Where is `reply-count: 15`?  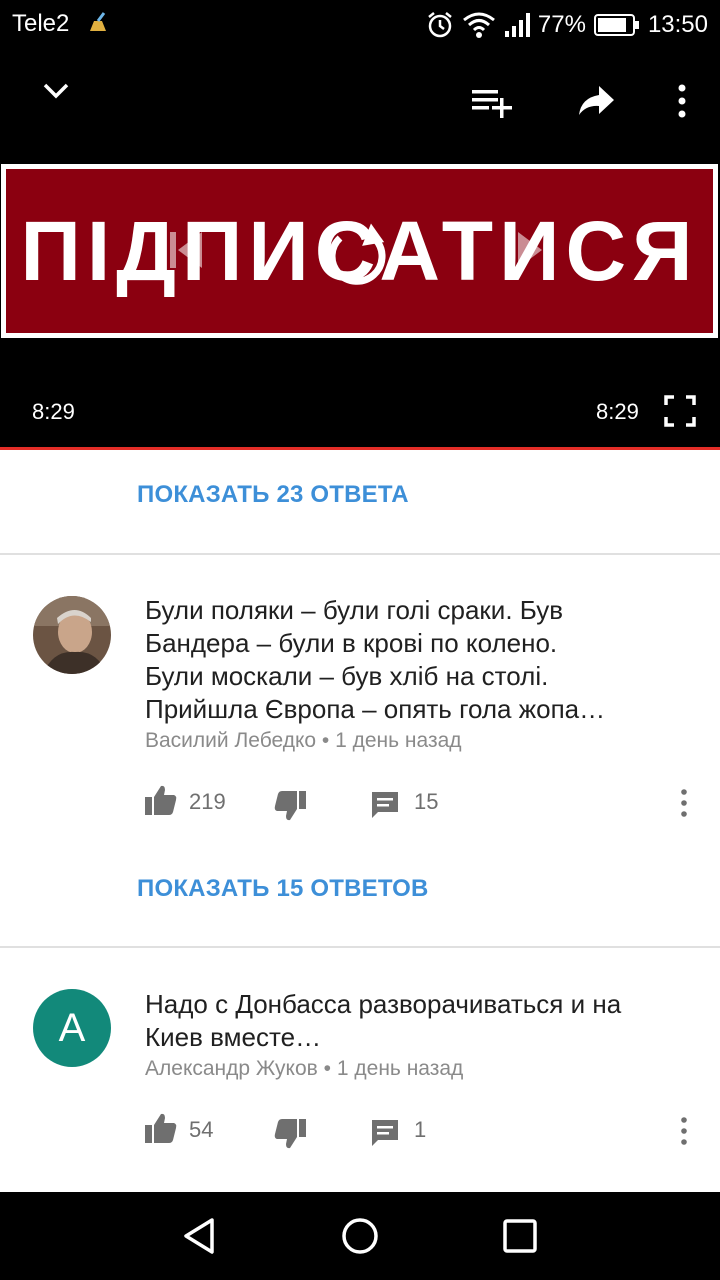 reply-count: 15 is located at coordinates (426, 801).